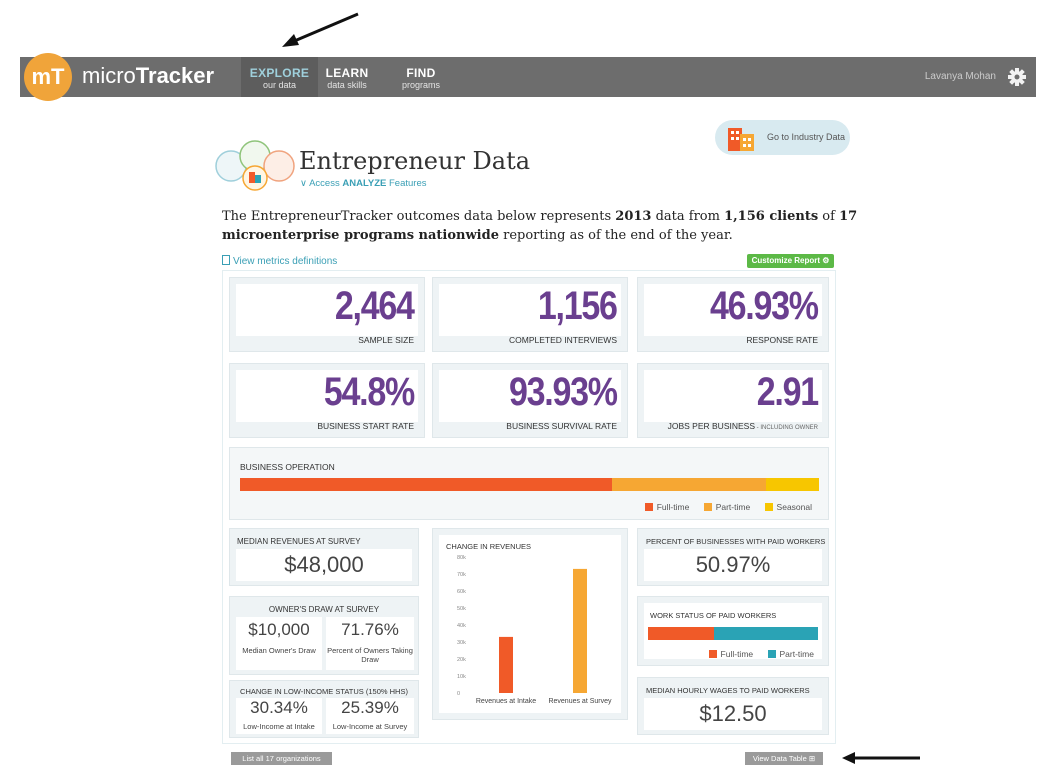 The width and height of the screenshot is (1044, 765). Describe the element at coordinates (506, 664) in the screenshot. I see `bar-revenues-at-intake` at that location.